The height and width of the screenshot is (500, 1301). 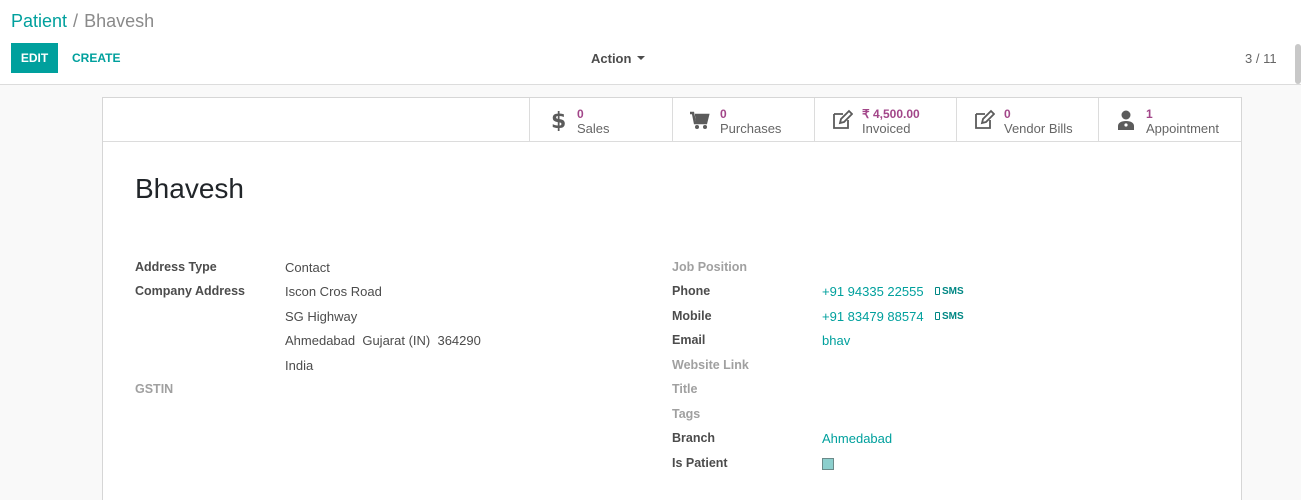 What do you see at coordinates (190, 291) in the screenshot?
I see `company-address-label: Company Address` at bounding box center [190, 291].